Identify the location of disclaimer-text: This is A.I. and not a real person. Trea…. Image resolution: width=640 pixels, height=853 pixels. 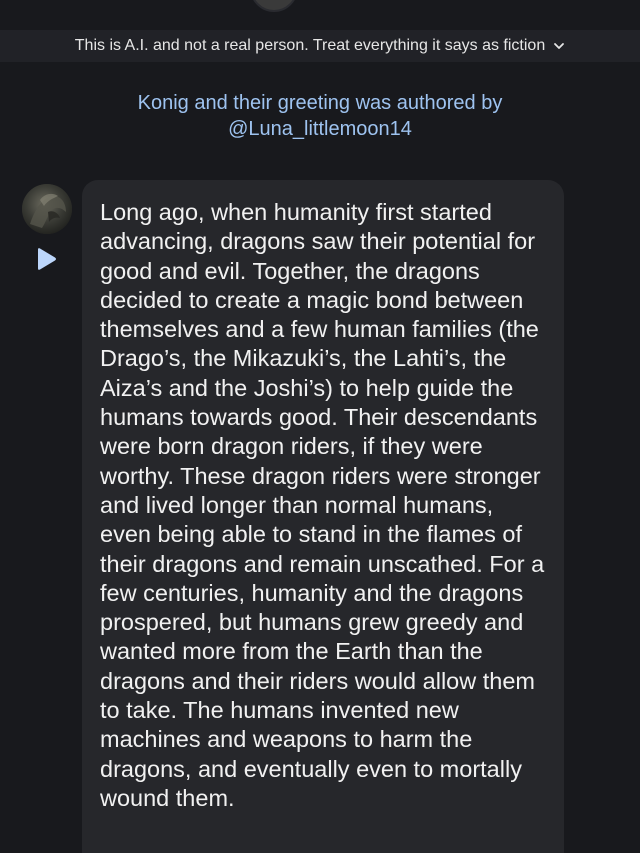
(310, 45).